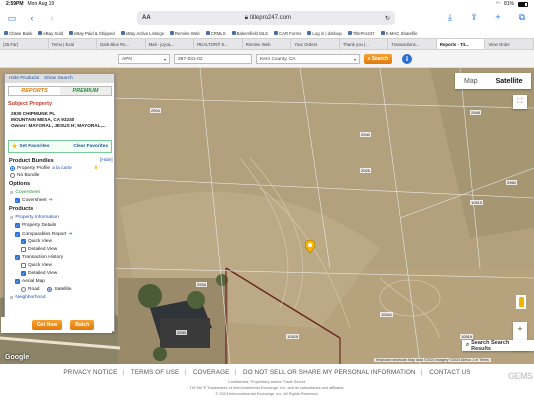 This screenshot has width=534, height=400. I want to click on bookmark-item: CRMLS, so click(215, 33).